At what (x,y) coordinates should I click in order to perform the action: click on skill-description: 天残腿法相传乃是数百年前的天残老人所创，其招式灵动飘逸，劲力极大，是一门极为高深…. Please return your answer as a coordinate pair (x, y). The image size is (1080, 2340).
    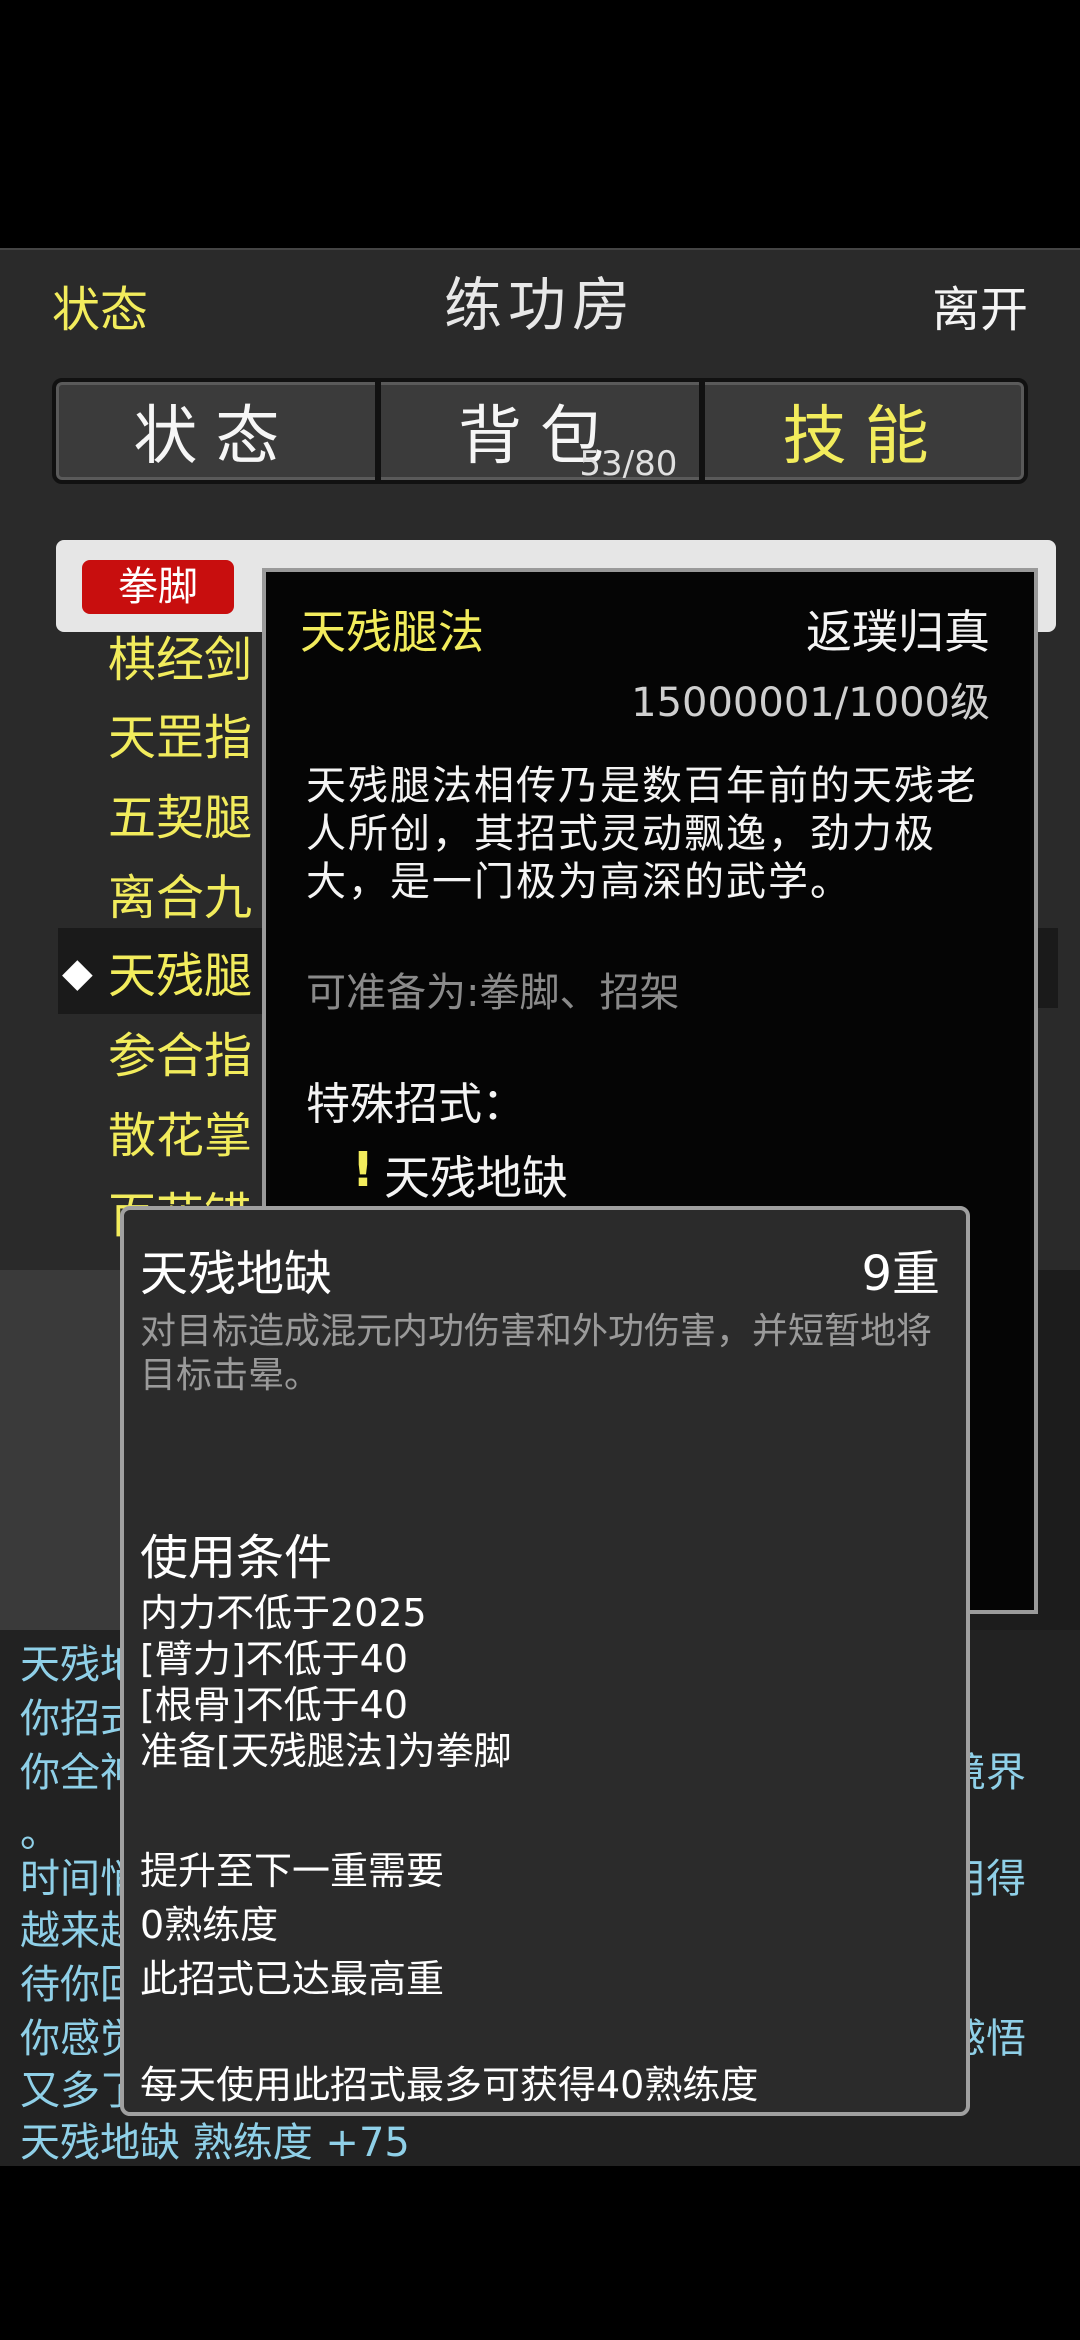
    Looking at the image, I should click on (642, 834).